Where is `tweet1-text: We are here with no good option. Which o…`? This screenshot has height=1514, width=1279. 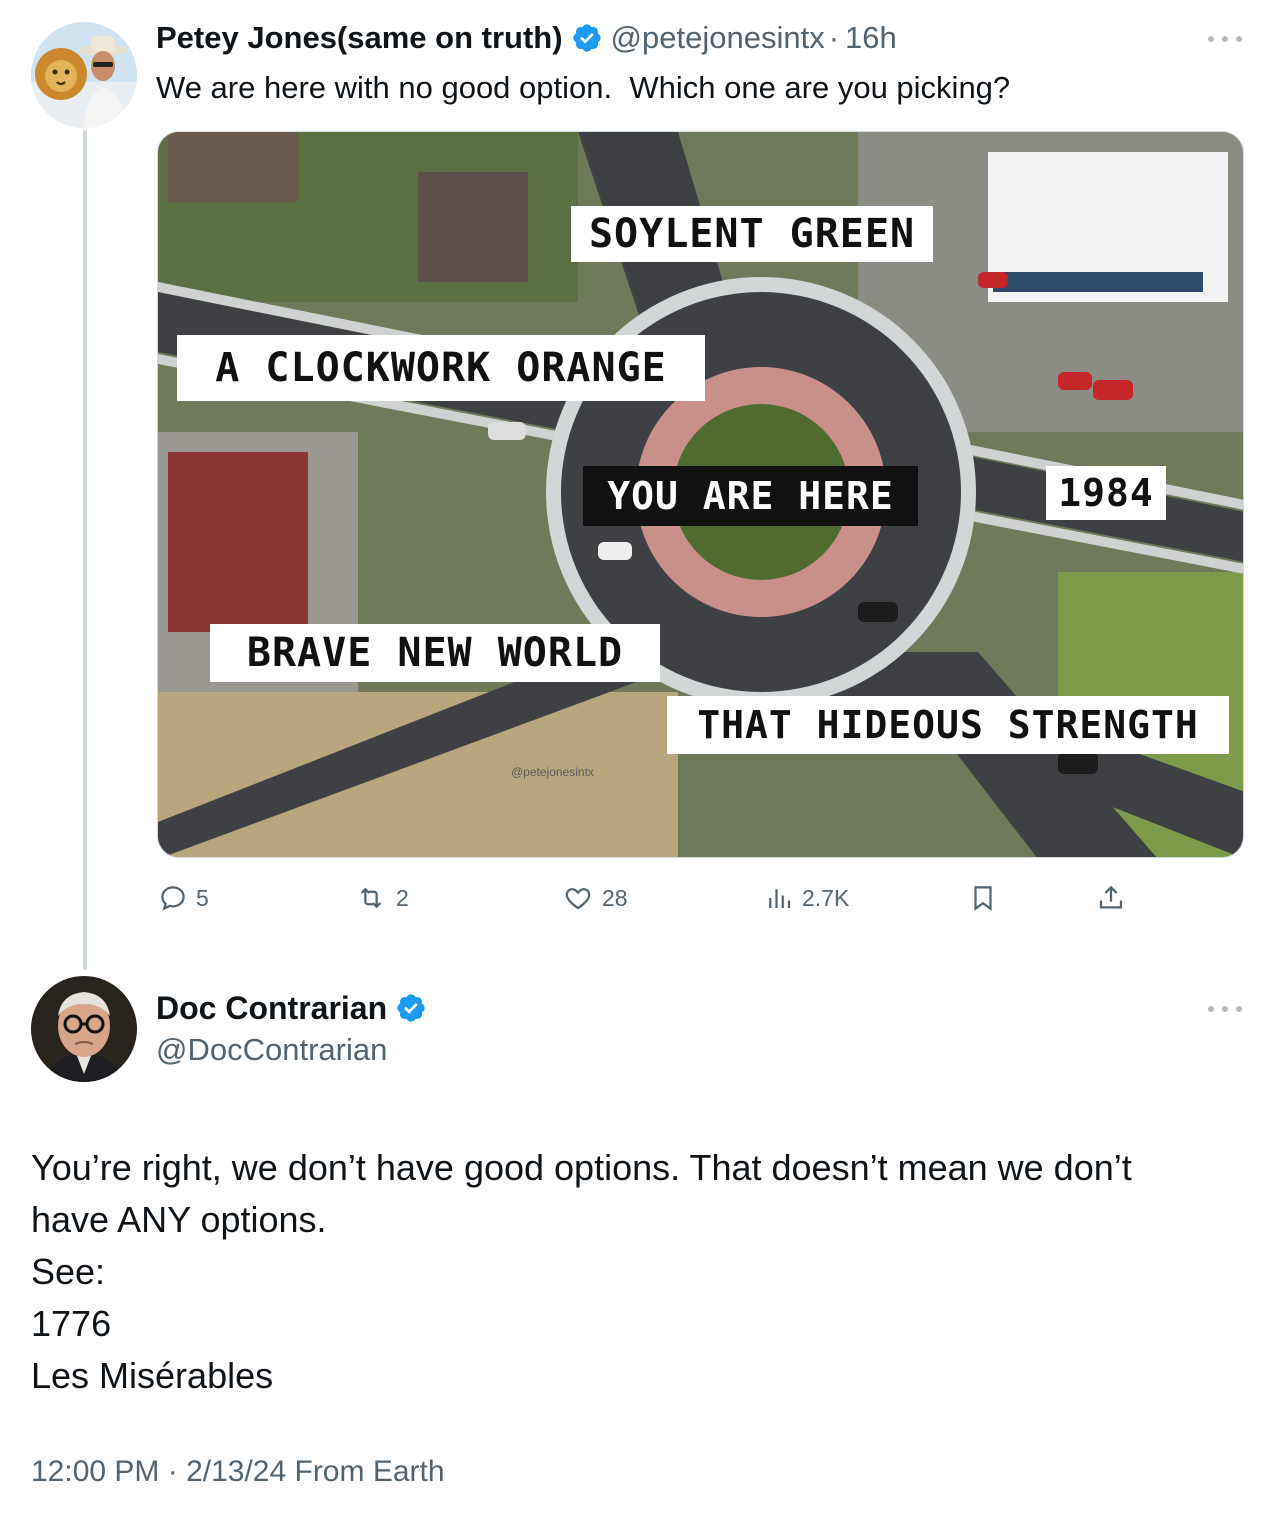
tweet1-text: We are here with no good option. Which o… is located at coordinates (583, 87).